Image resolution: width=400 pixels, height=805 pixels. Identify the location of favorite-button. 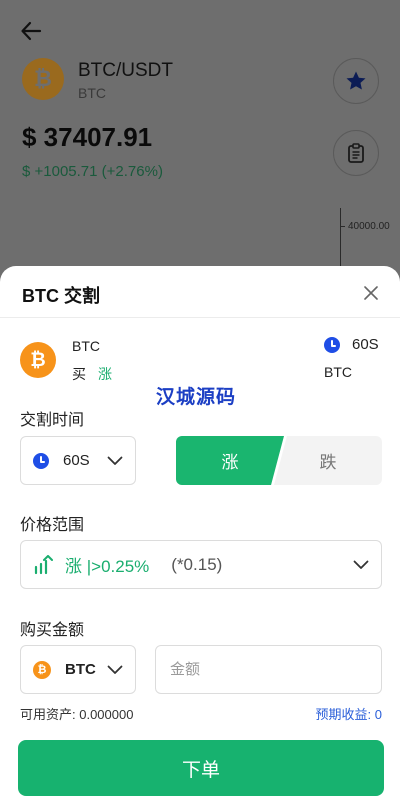
(356, 81).